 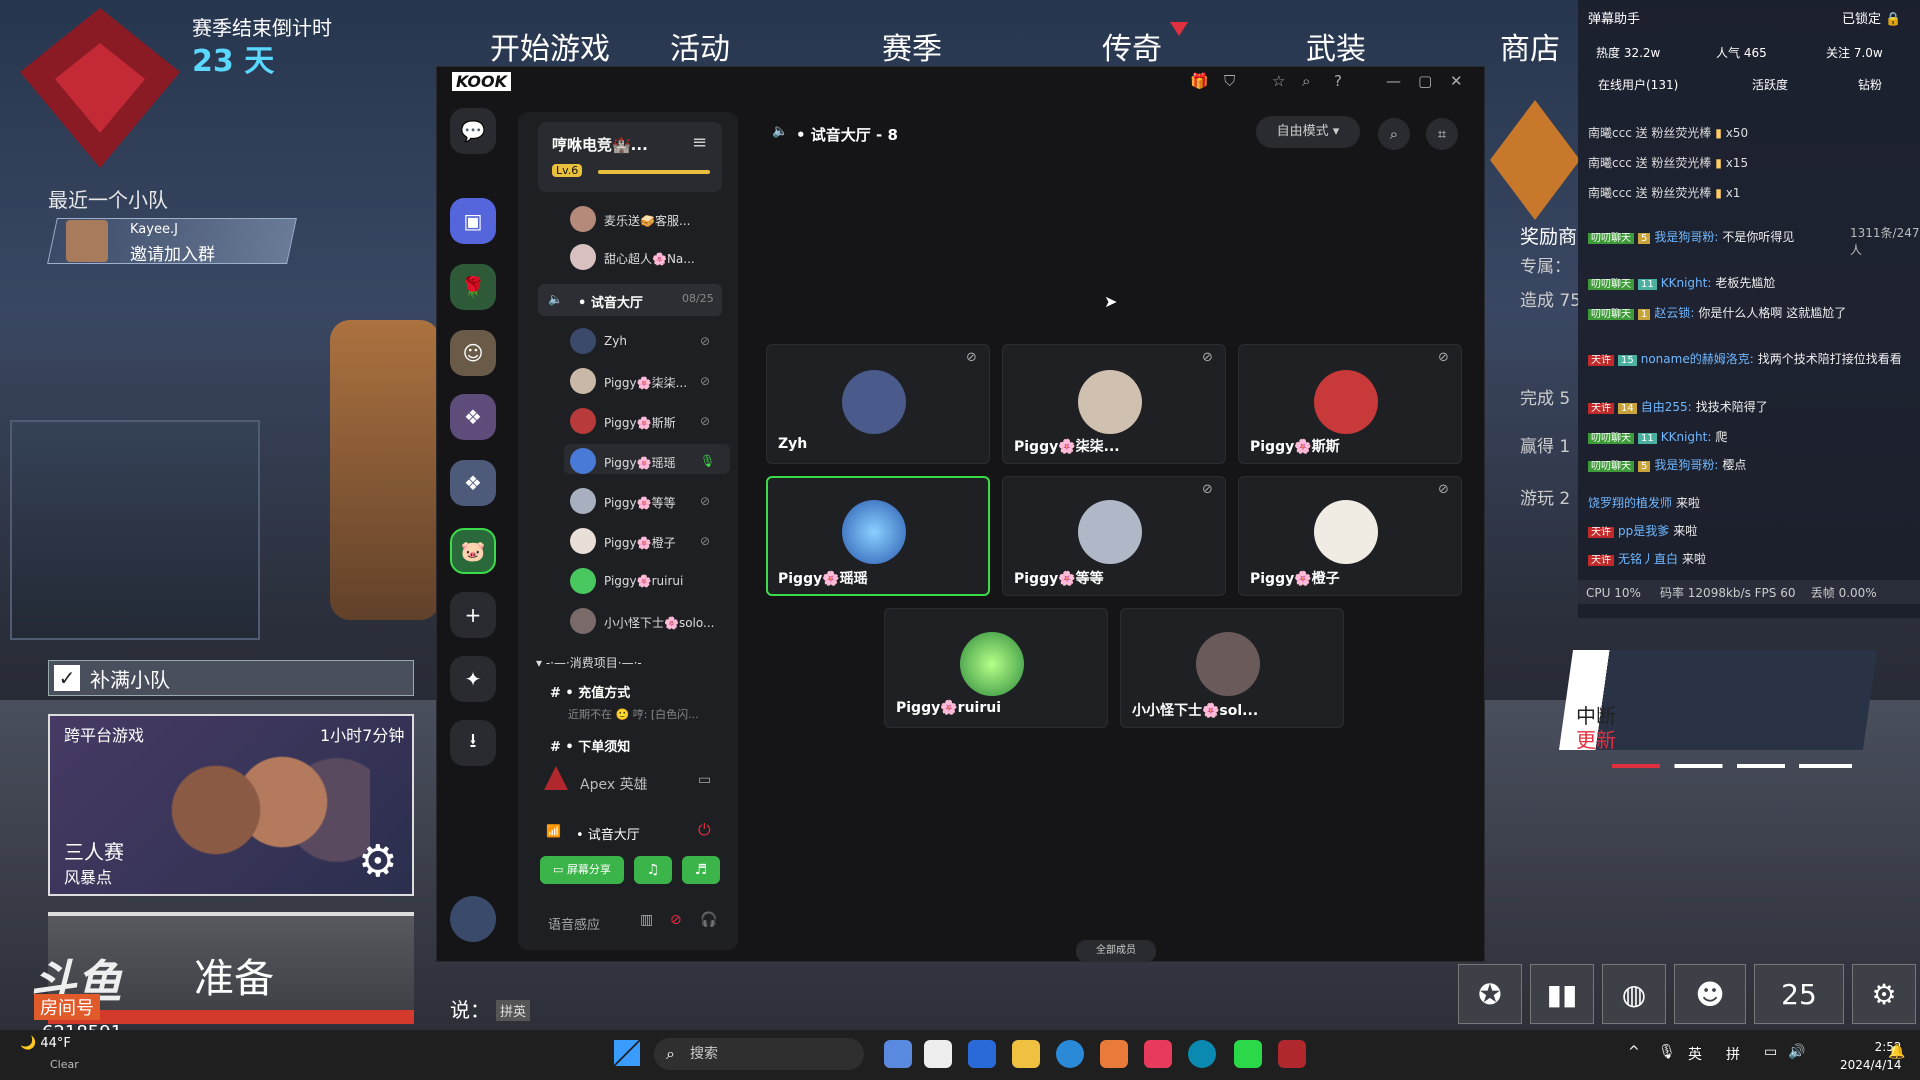 I want to click on direct-messages-icon: 💬, so click(x=473, y=131).